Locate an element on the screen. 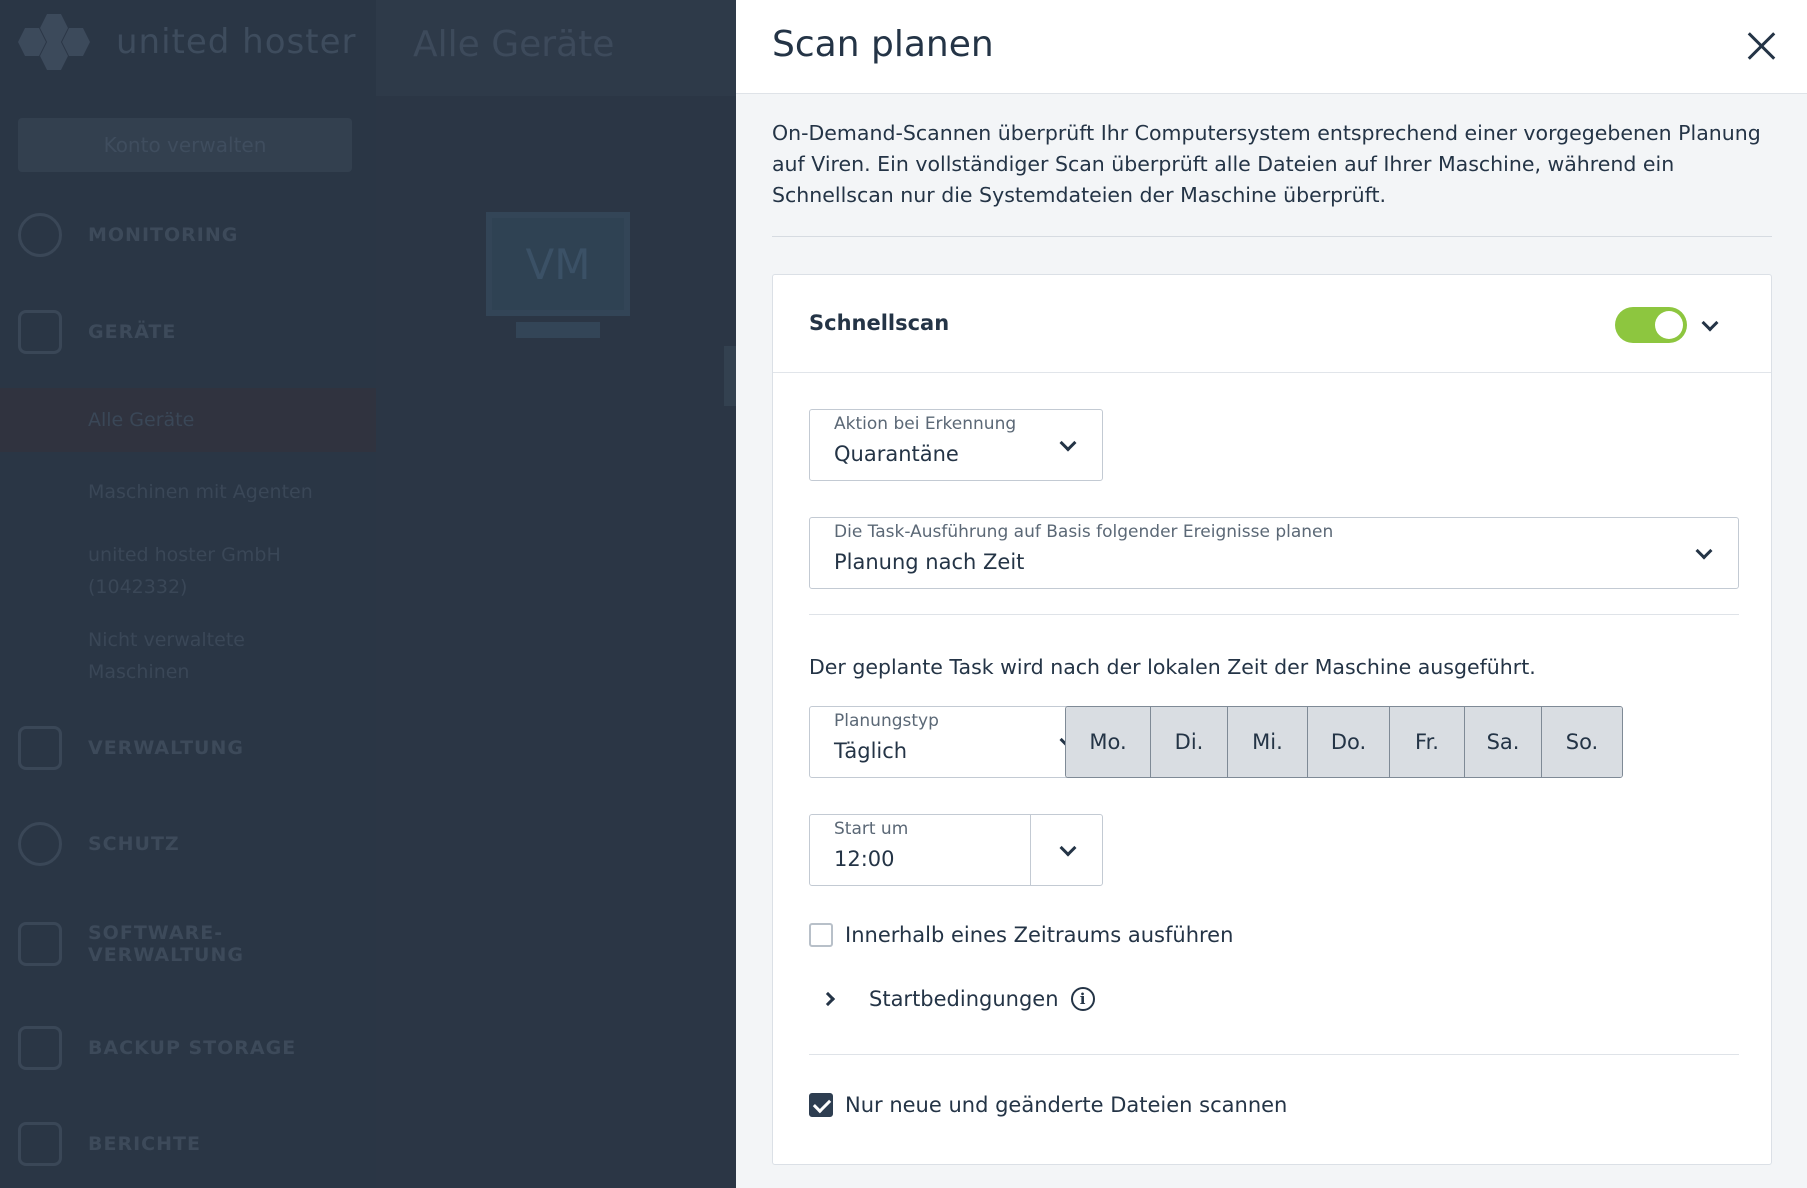 This screenshot has height=1188, width=1807. nav-backup-storage: BACKUP STORAGE is located at coordinates (188, 1048).